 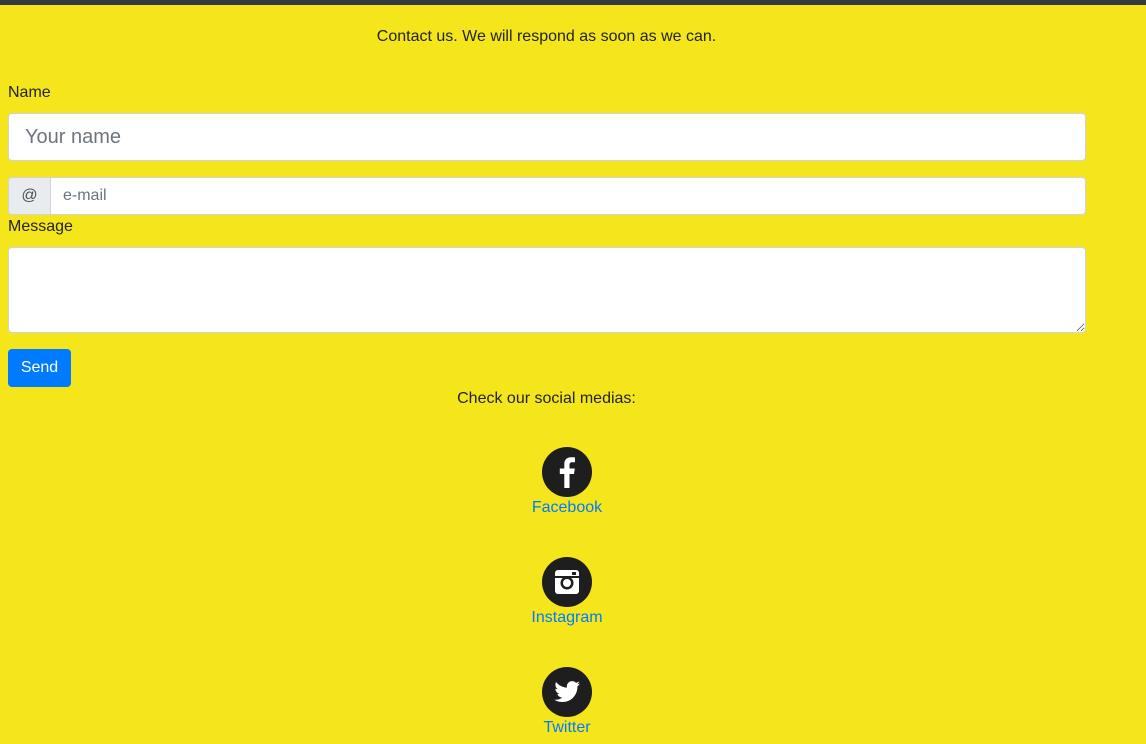 I want to click on social-label-instagram: Instagram, so click(x=567, y=617).